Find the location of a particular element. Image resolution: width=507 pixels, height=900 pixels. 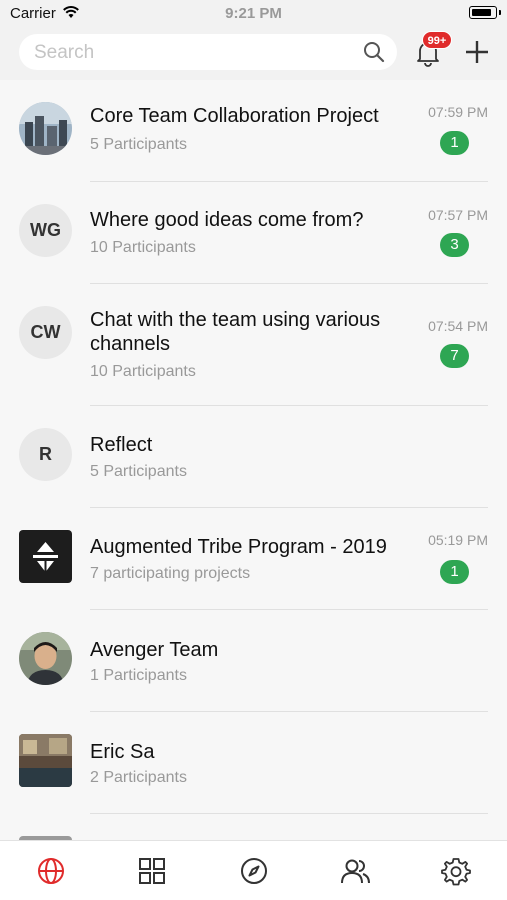

chat-subtitle: 2 Participants is located at coordinates (138, 777).